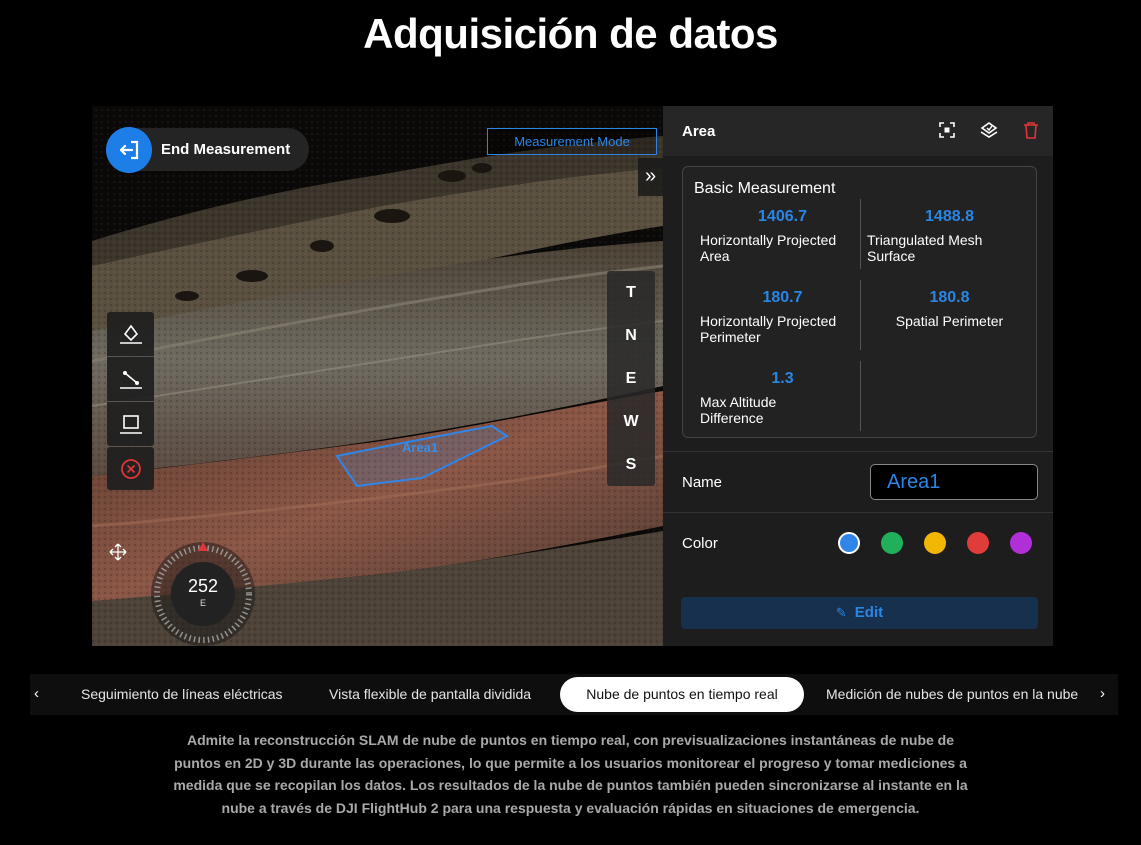 This screenshot has width=1141, height=845. What do you see at coordinates (869, 612) in the screenshot?
I see `edit-label: Edit` at bounding box center [869, 612].